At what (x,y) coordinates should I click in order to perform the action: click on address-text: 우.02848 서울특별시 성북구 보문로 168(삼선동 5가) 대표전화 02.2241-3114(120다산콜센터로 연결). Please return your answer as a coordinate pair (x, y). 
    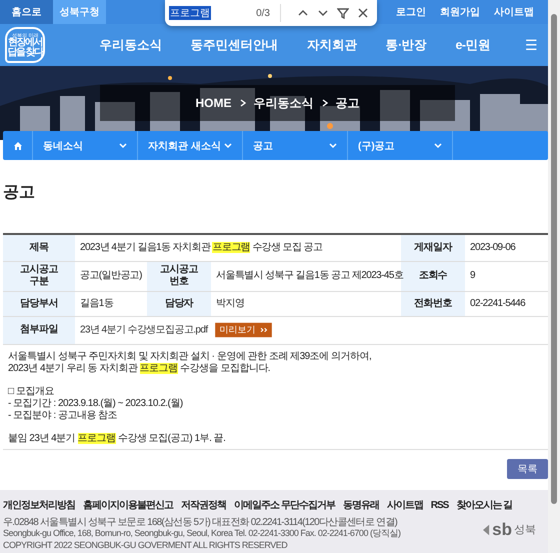
    Looking at the image, I should click on (200, 522).